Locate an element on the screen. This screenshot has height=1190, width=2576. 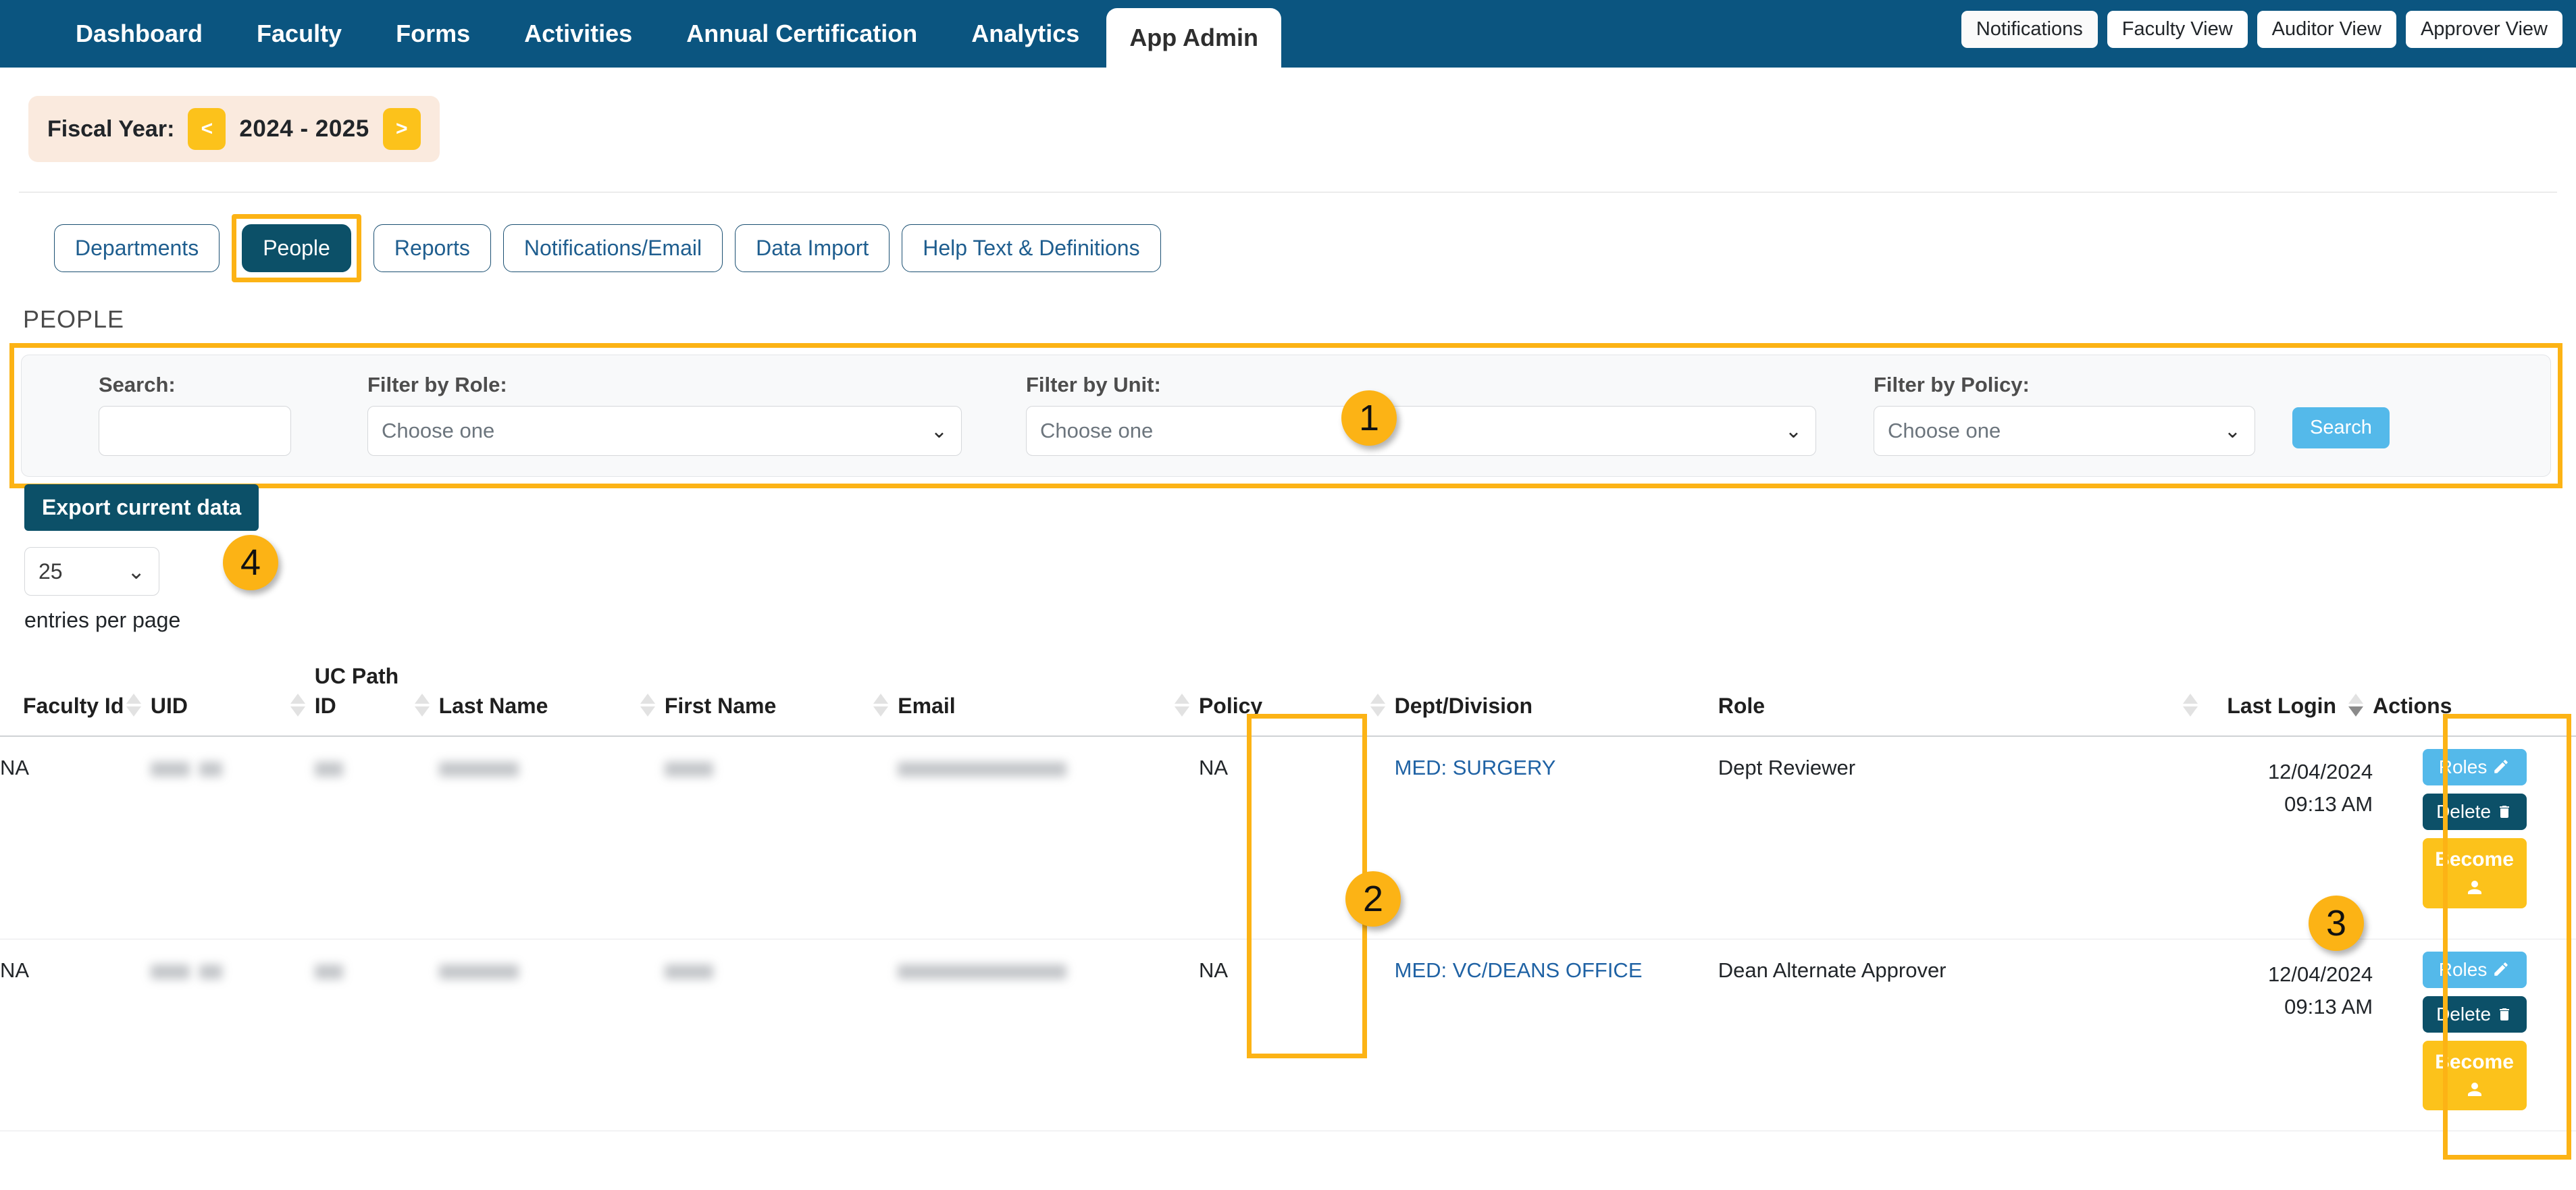
column-header-last-login: Last Login is located at coordinates (2290, 699).